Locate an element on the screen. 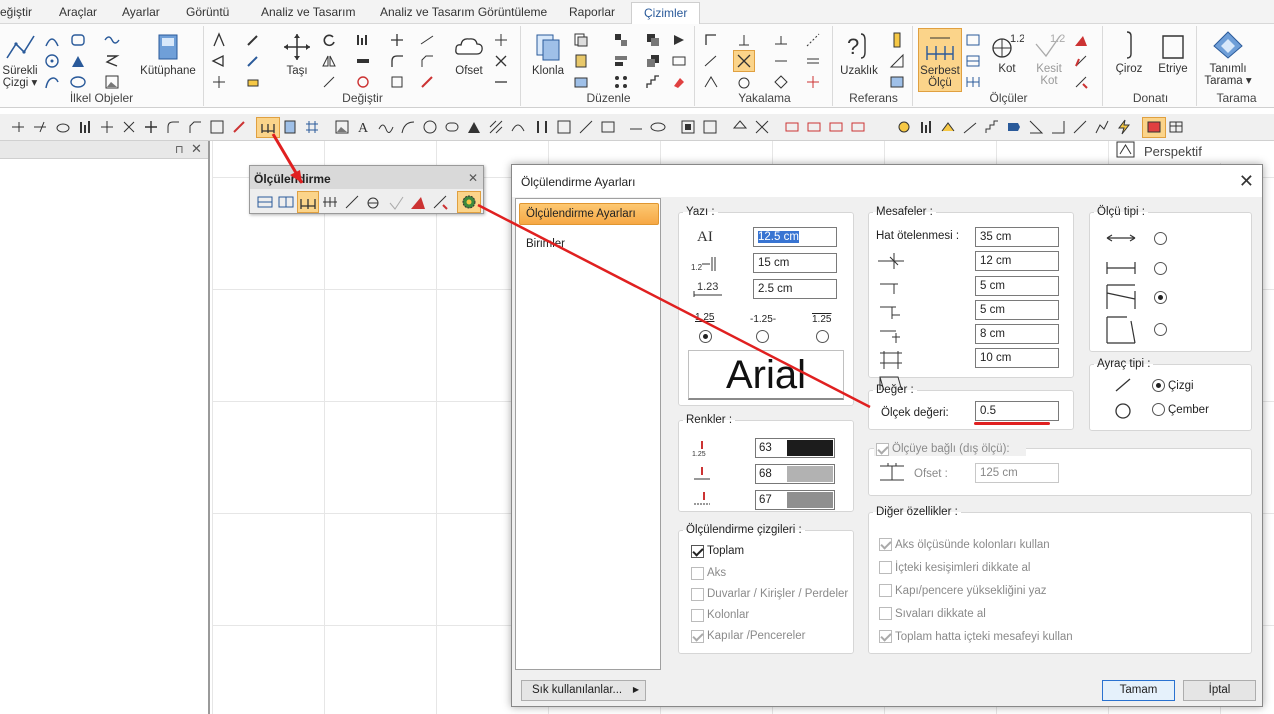 The image size is (1274, 714). q-up-icon is located at coordinates (740, 127).